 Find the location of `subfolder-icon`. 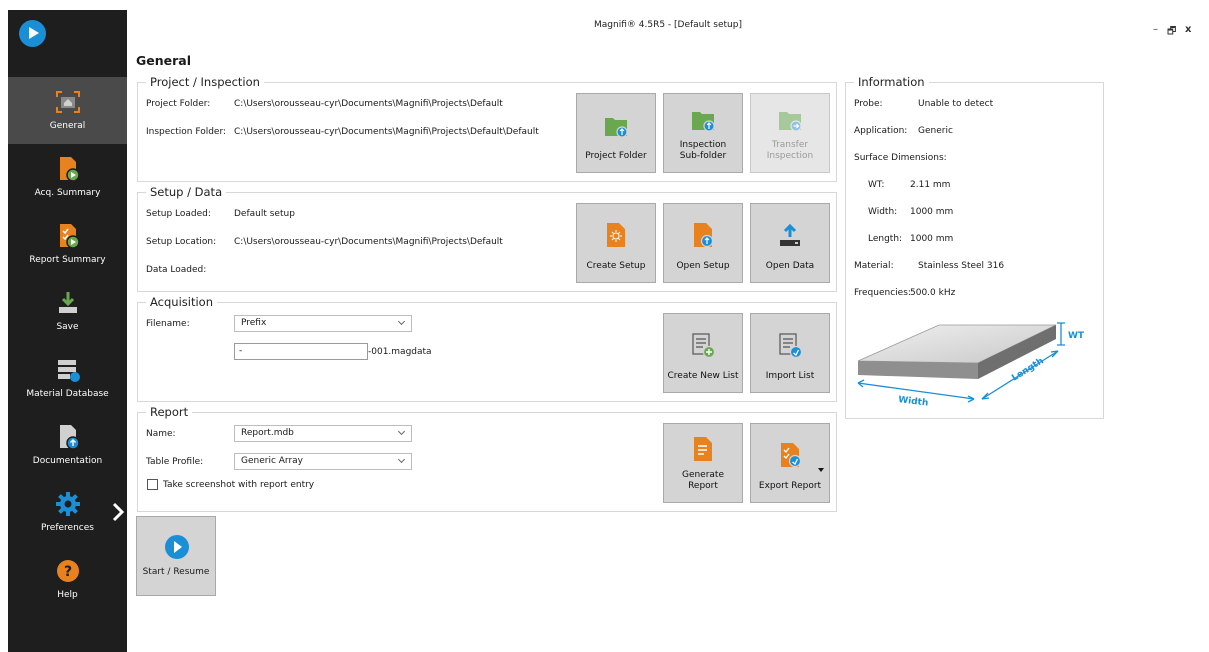

subfolder-icon is located at coordinates (703, 122).